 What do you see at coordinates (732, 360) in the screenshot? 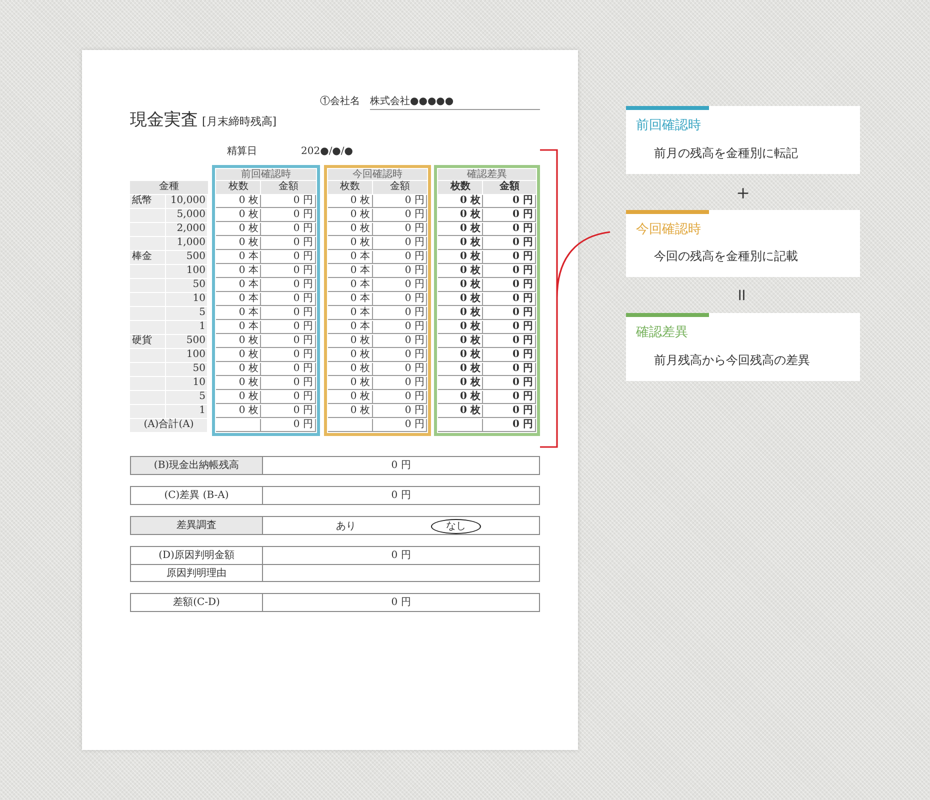
I see `note-description: 前月残高から今回残高の差異` at bounding box center [732, 360].